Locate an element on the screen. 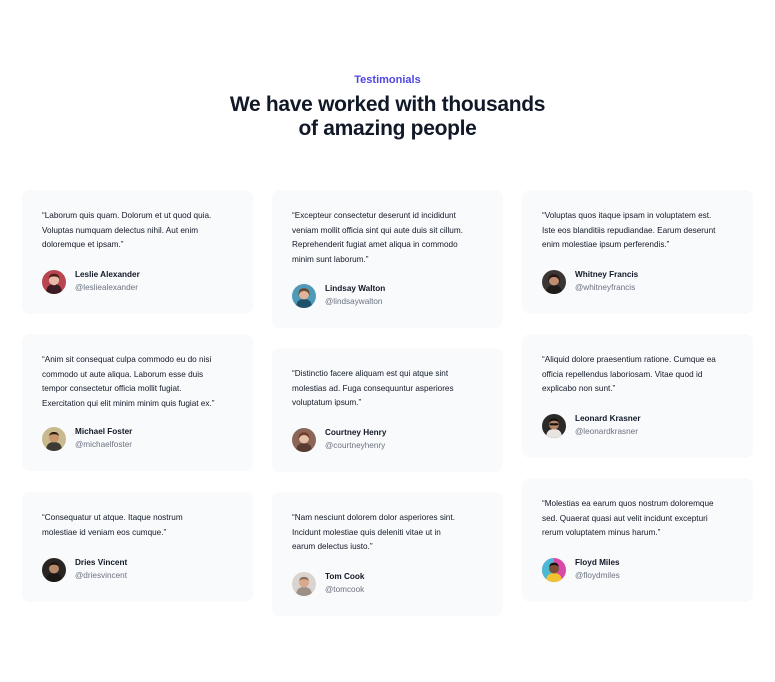  testimonial-author: Leonard Krasner @leonardkrasner is located at coordinates (591, 425).